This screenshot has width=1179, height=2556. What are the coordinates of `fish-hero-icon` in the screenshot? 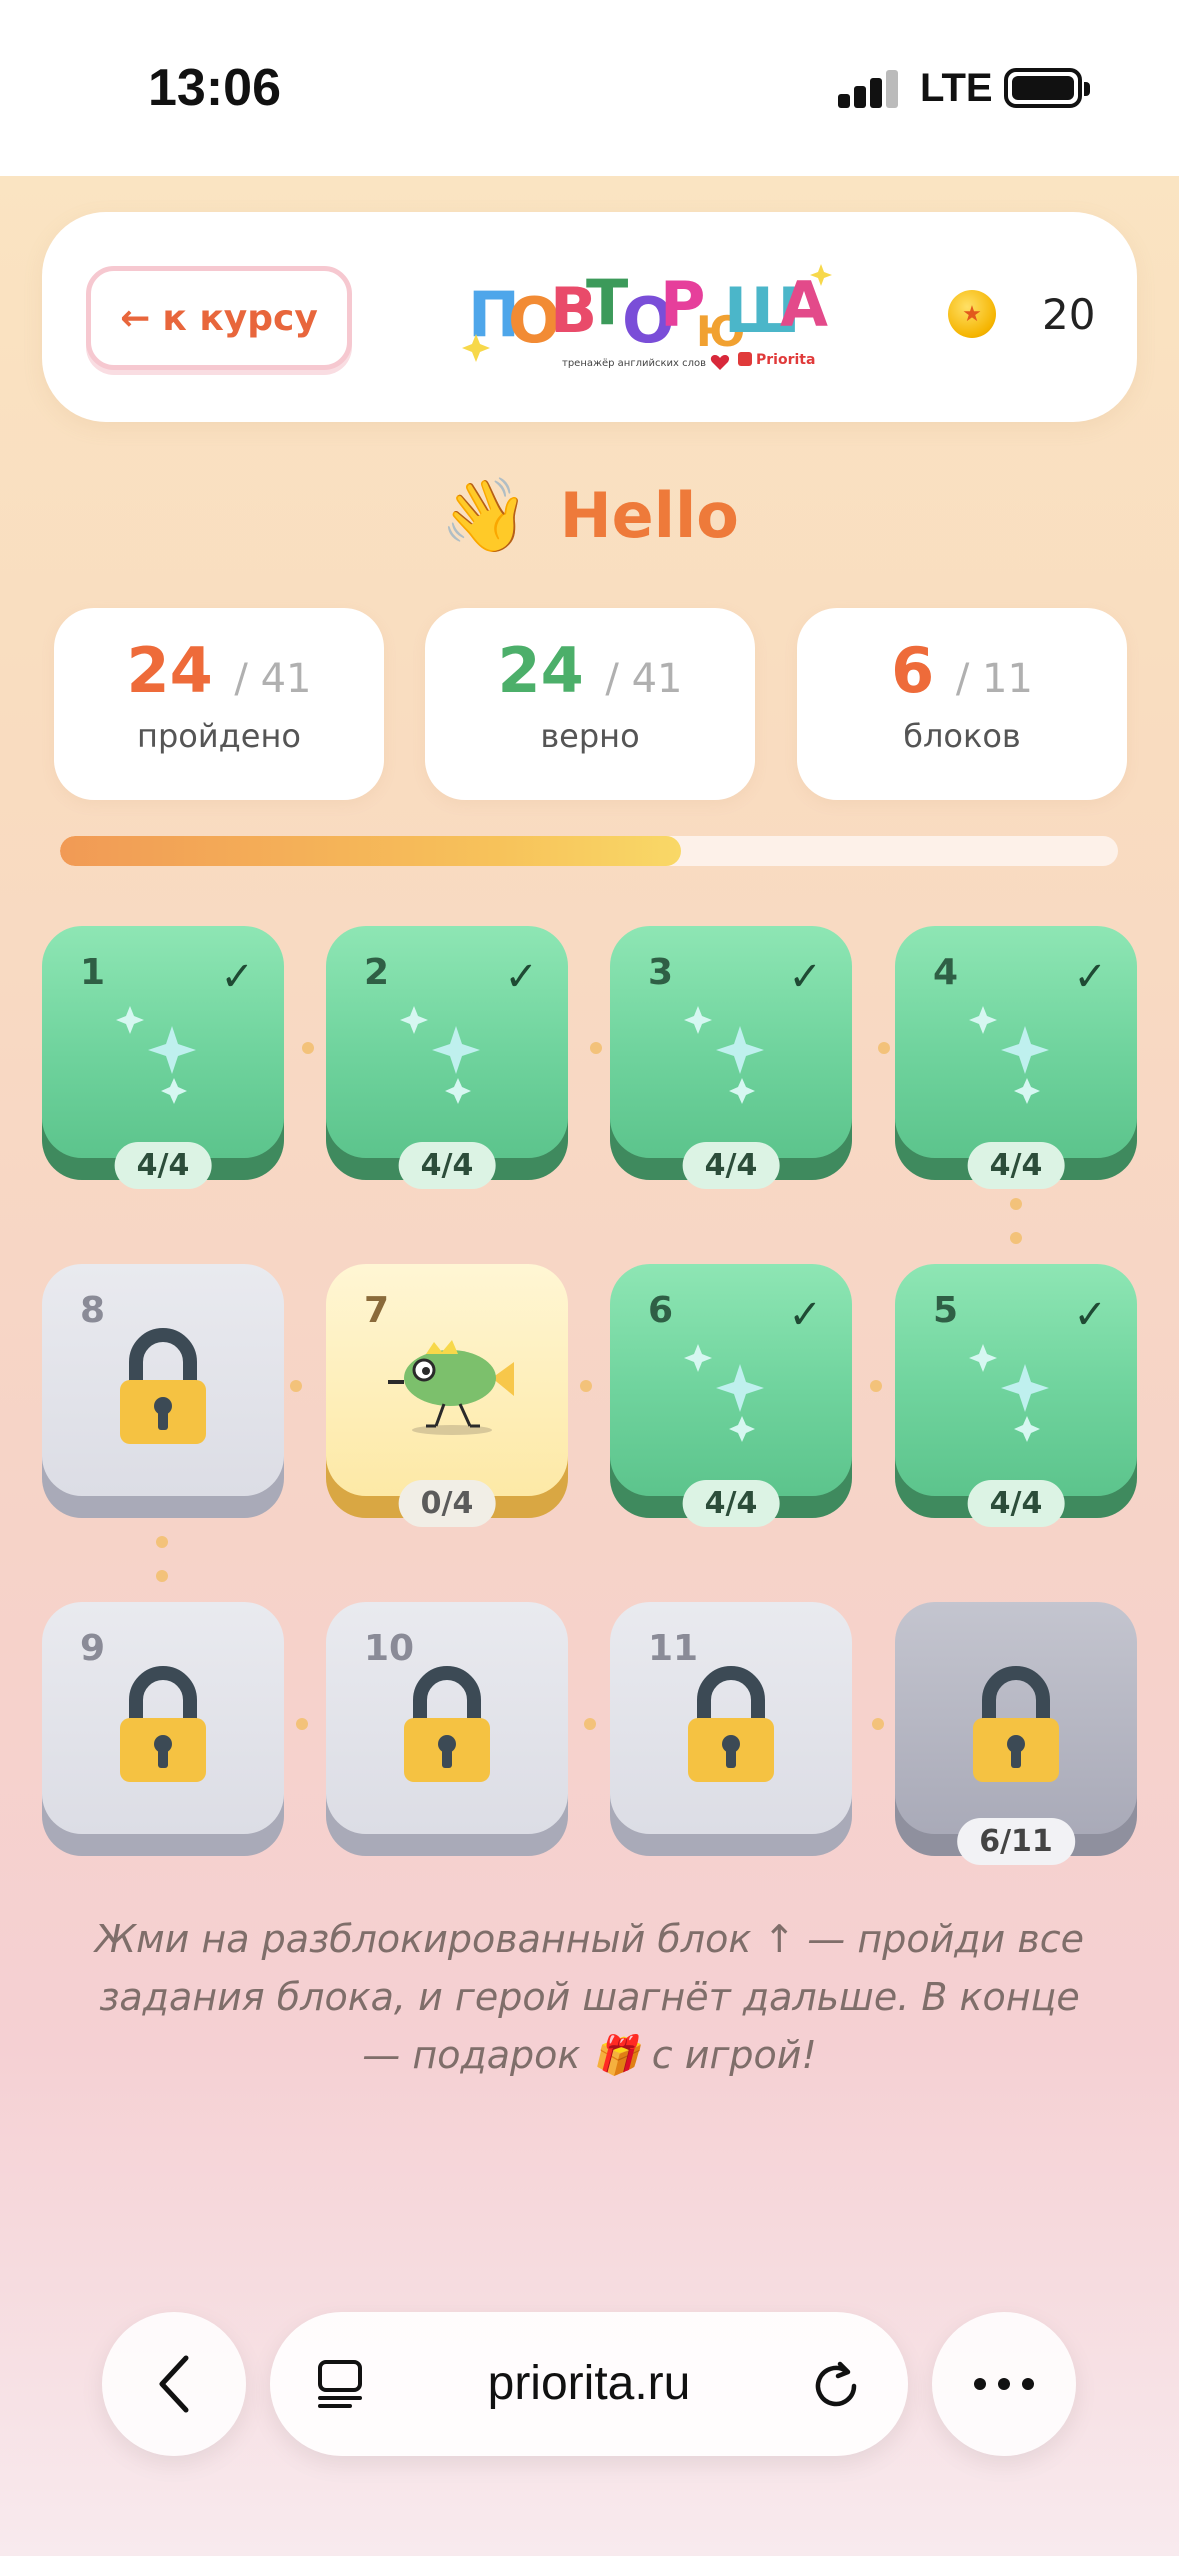 It's located at (451, 1387).